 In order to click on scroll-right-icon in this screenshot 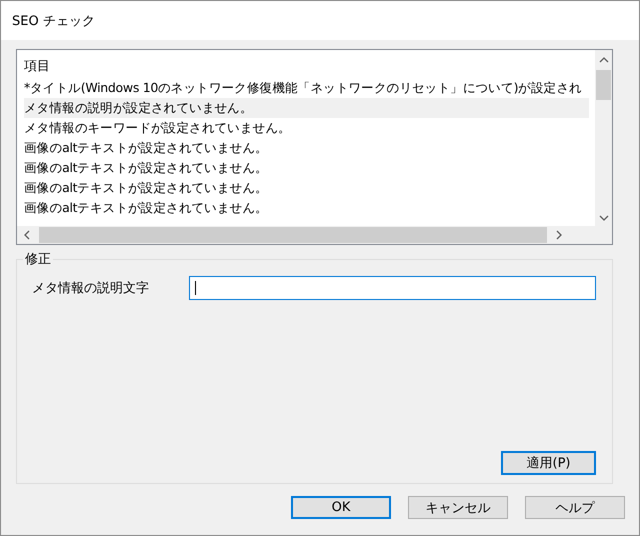, I will do `click(559, 235)`.